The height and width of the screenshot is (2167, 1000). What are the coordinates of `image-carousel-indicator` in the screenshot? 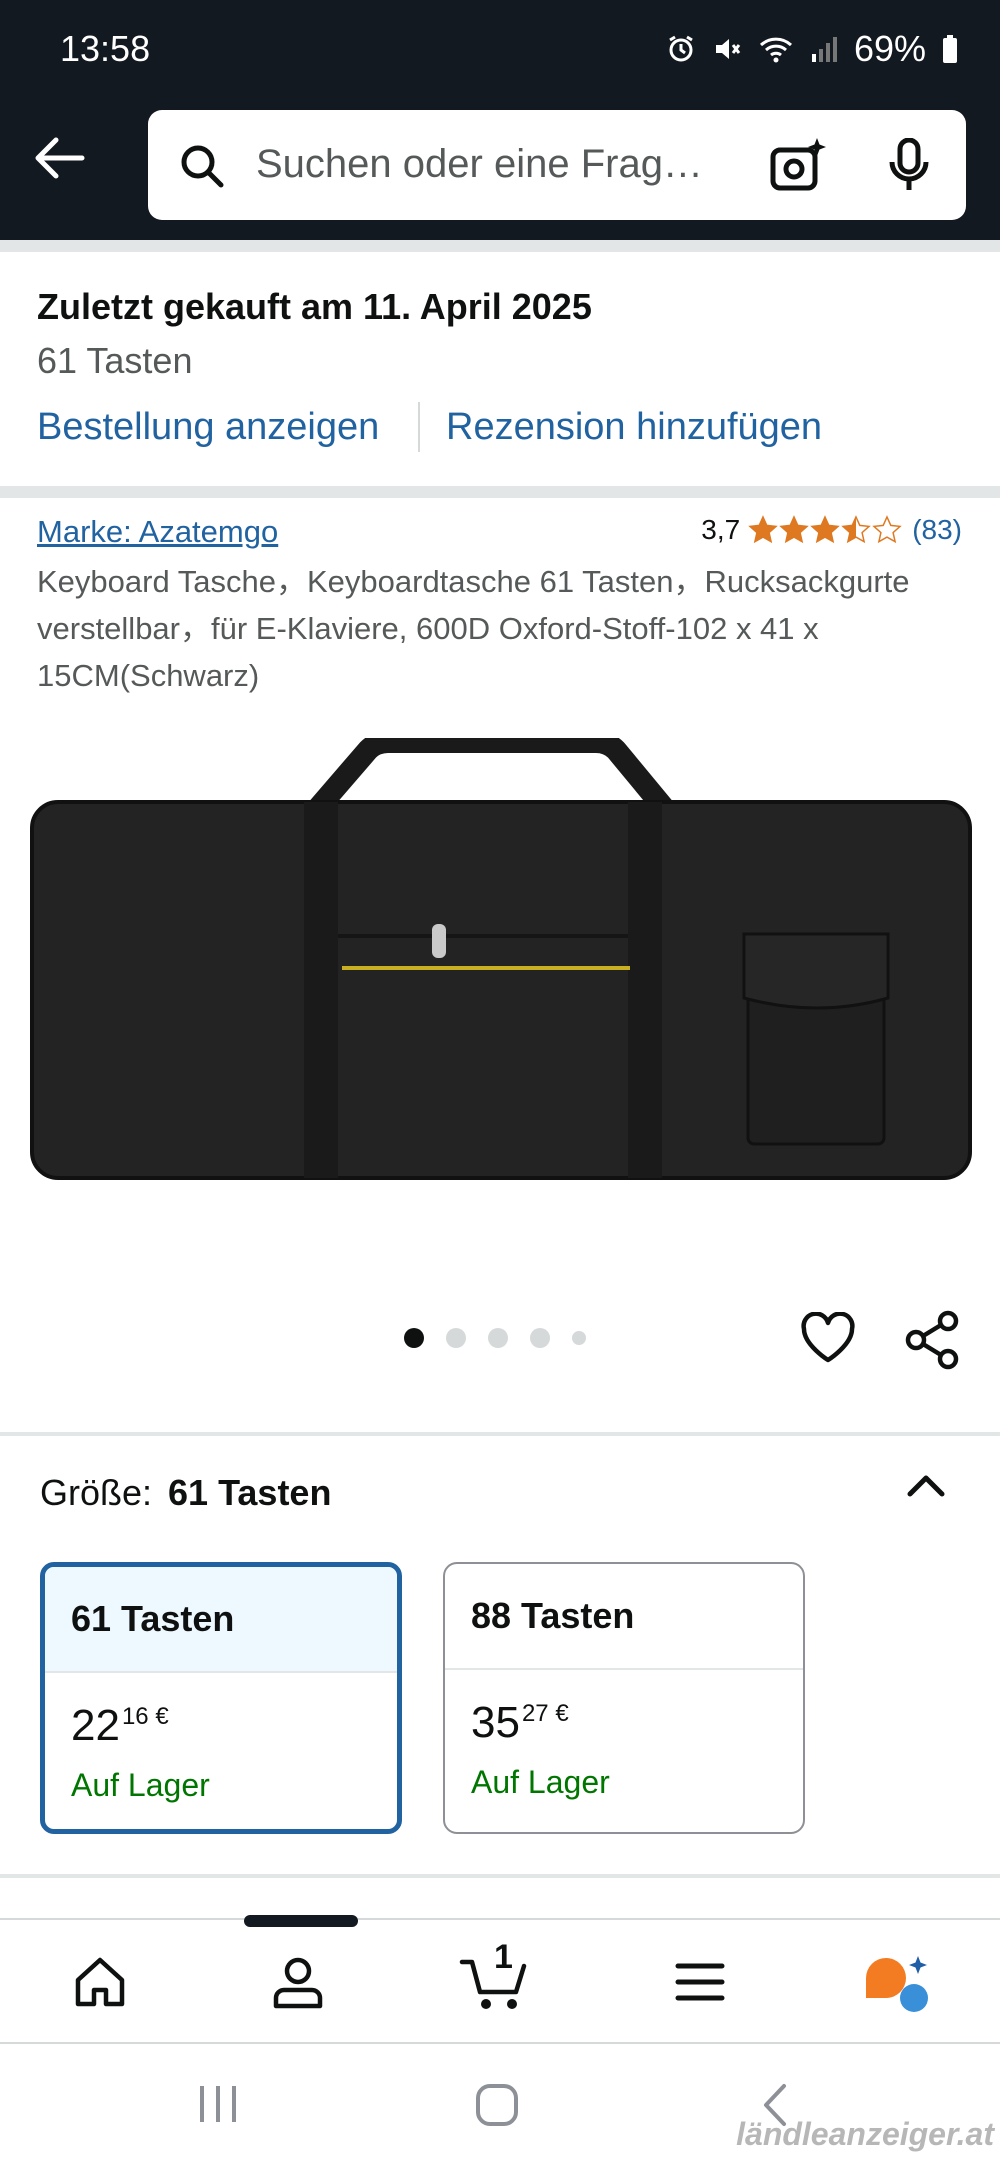 It's located at (495, 1338).